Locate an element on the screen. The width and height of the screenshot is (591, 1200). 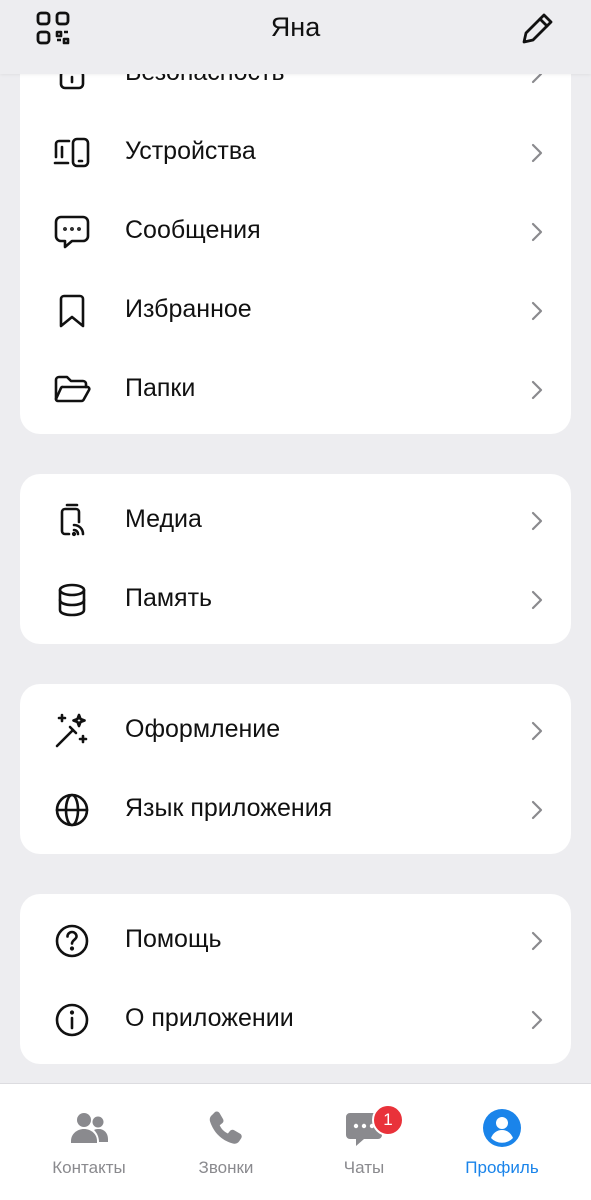
top-bar: Яна is located at coordinates (295, 37).